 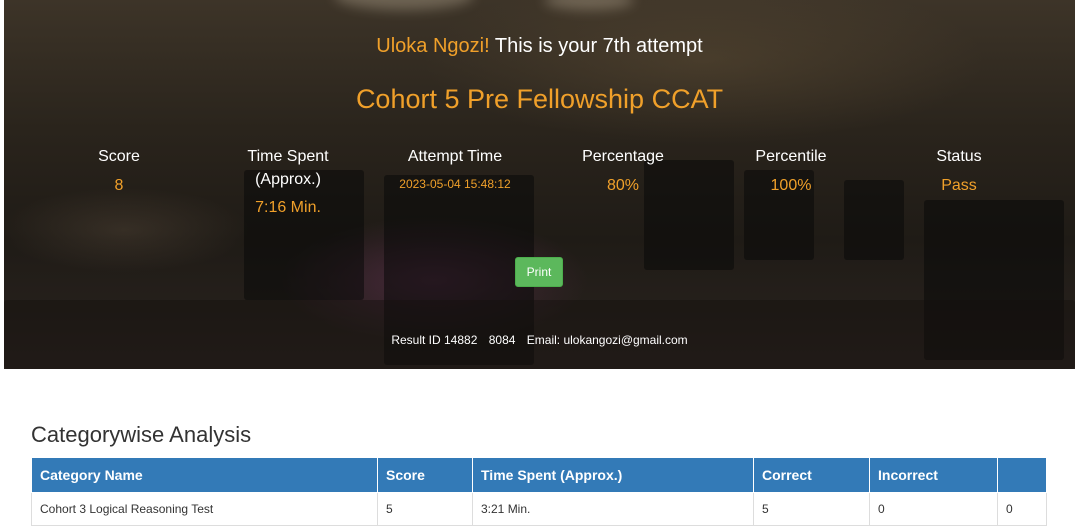 I want to click on stat-time-spent: Time Spent (Approx.) 7:16 Min., so click(x=288, y=181).